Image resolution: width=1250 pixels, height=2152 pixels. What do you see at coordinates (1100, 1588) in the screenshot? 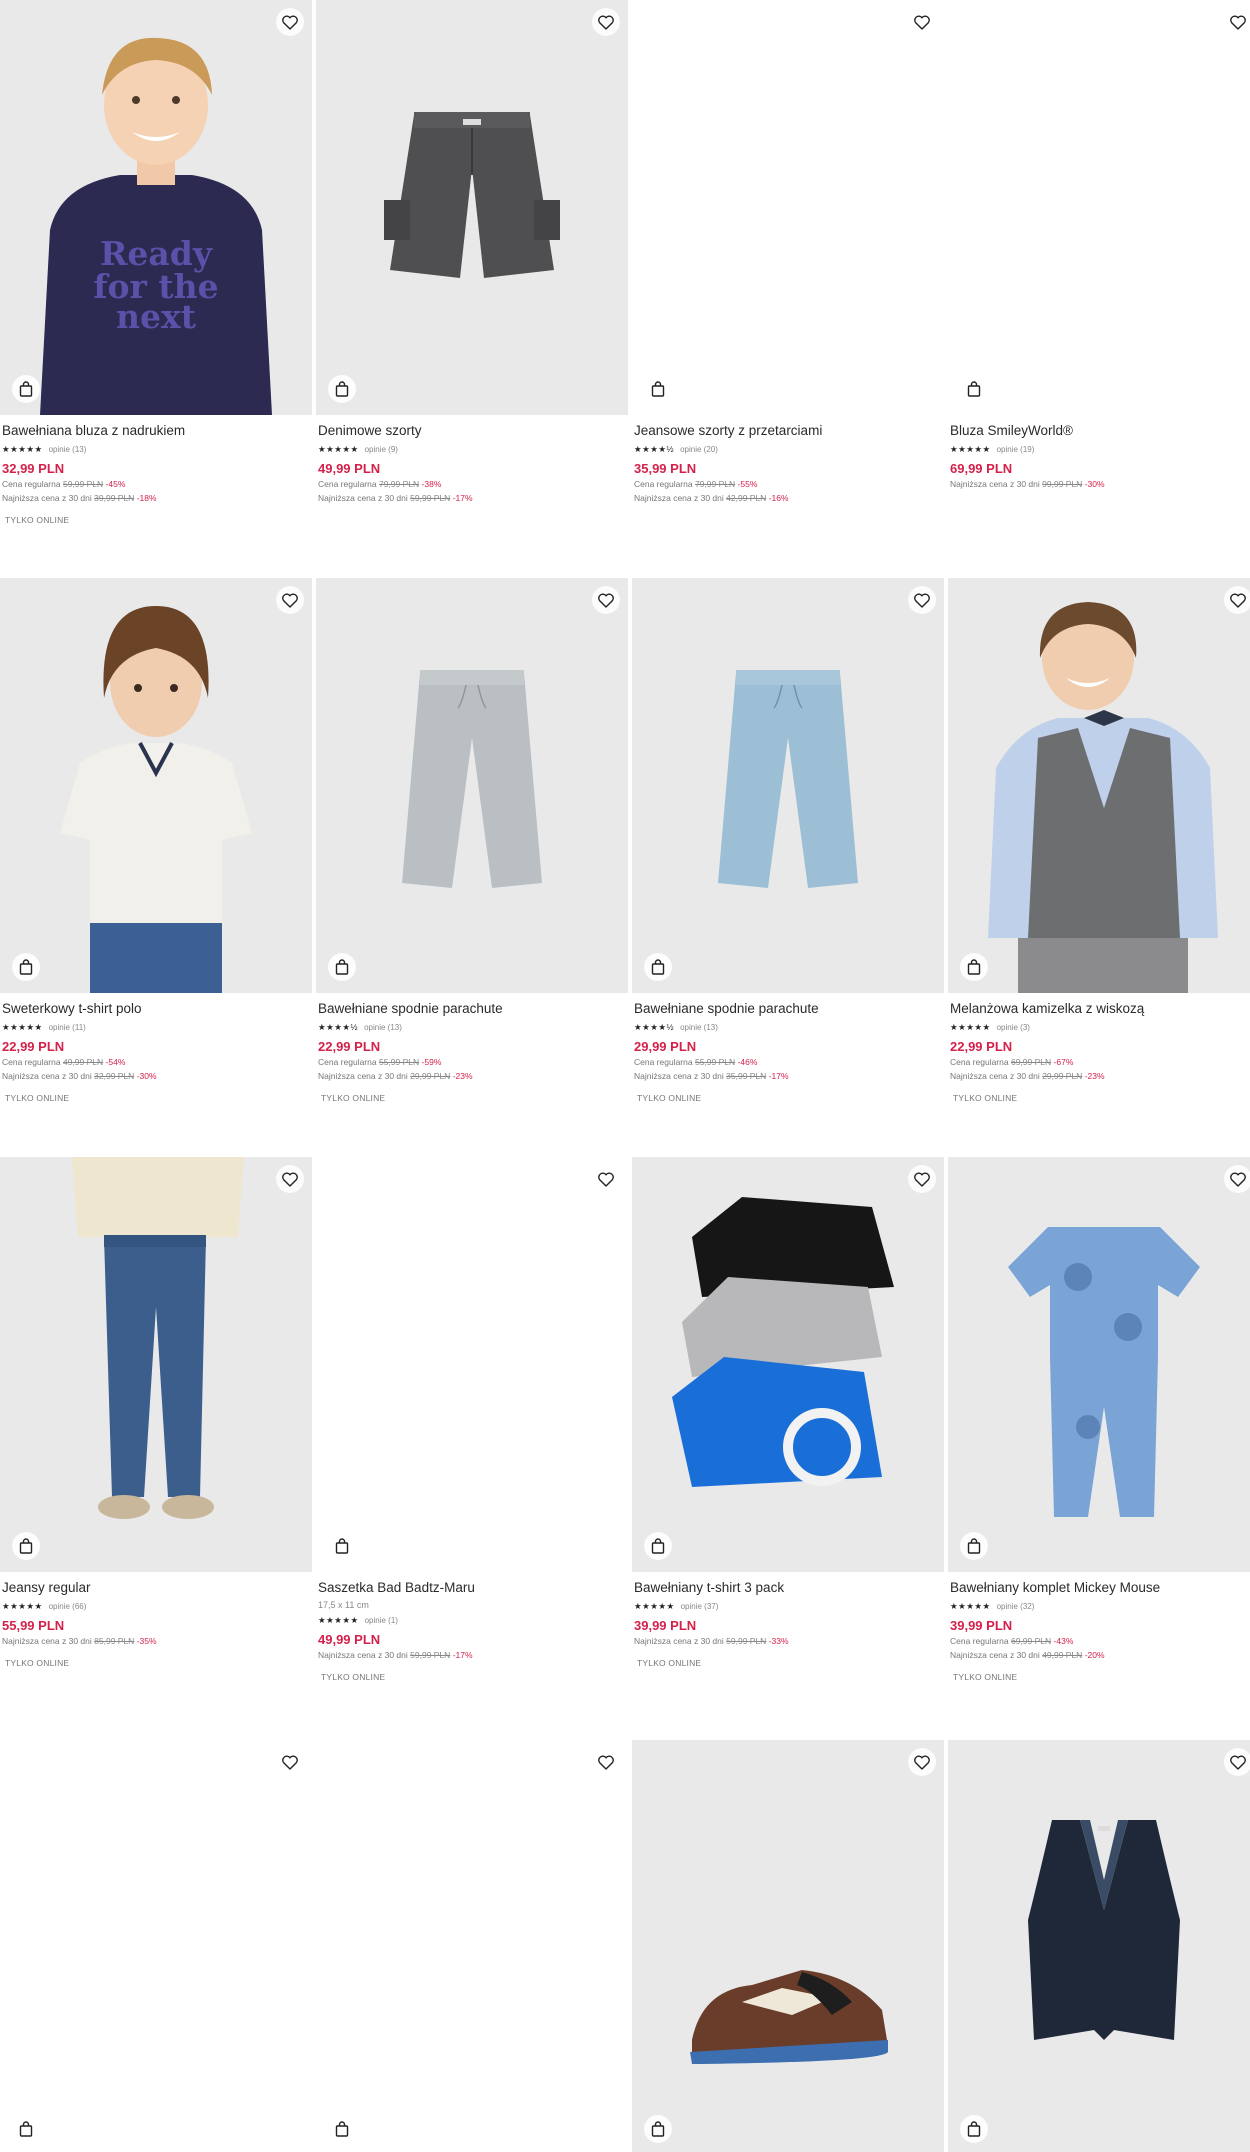
I see `product-name: Bawełniany komplet Mickey Mouse` at bounding box center [1100, 1588].